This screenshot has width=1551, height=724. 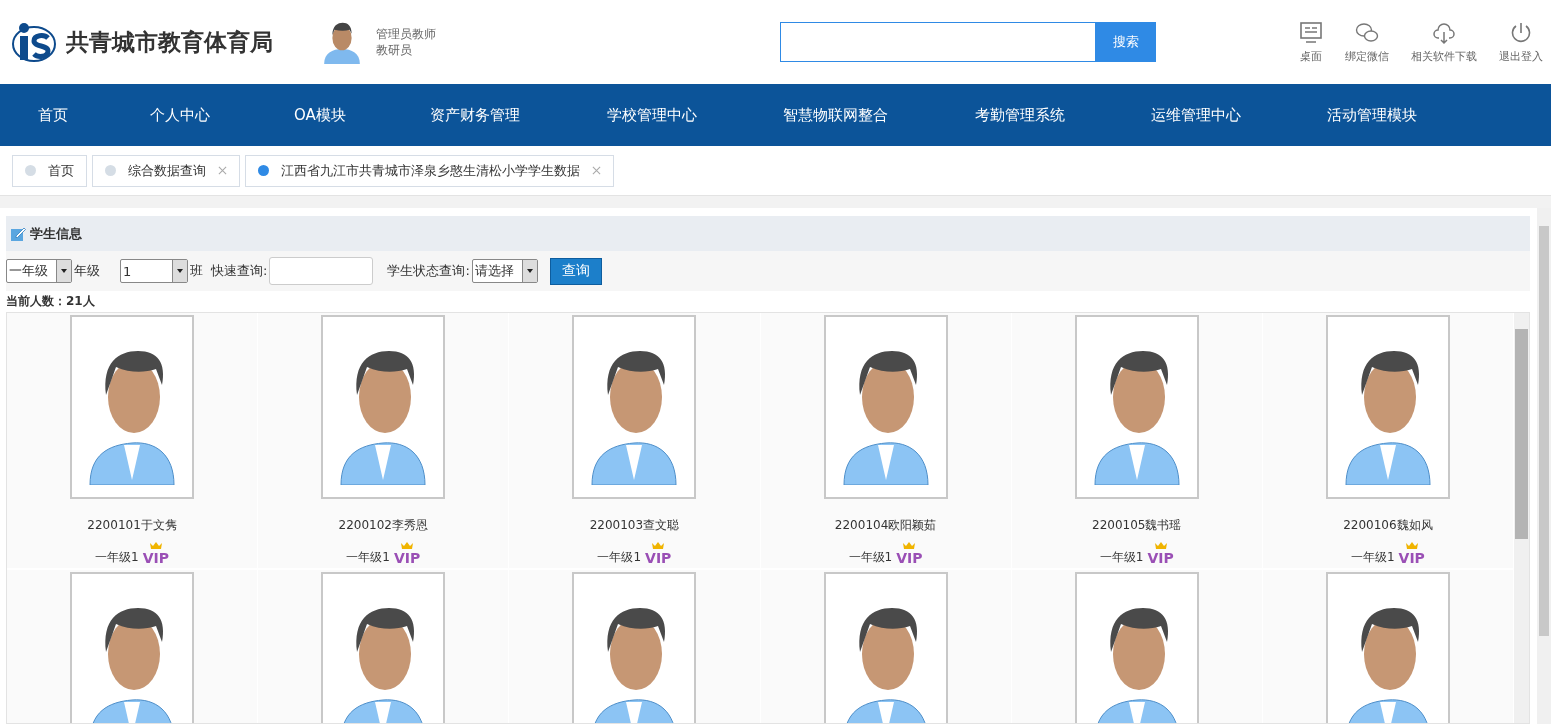 I want to click on nav-item: 学校管理中心, so click(x=695, y=115).